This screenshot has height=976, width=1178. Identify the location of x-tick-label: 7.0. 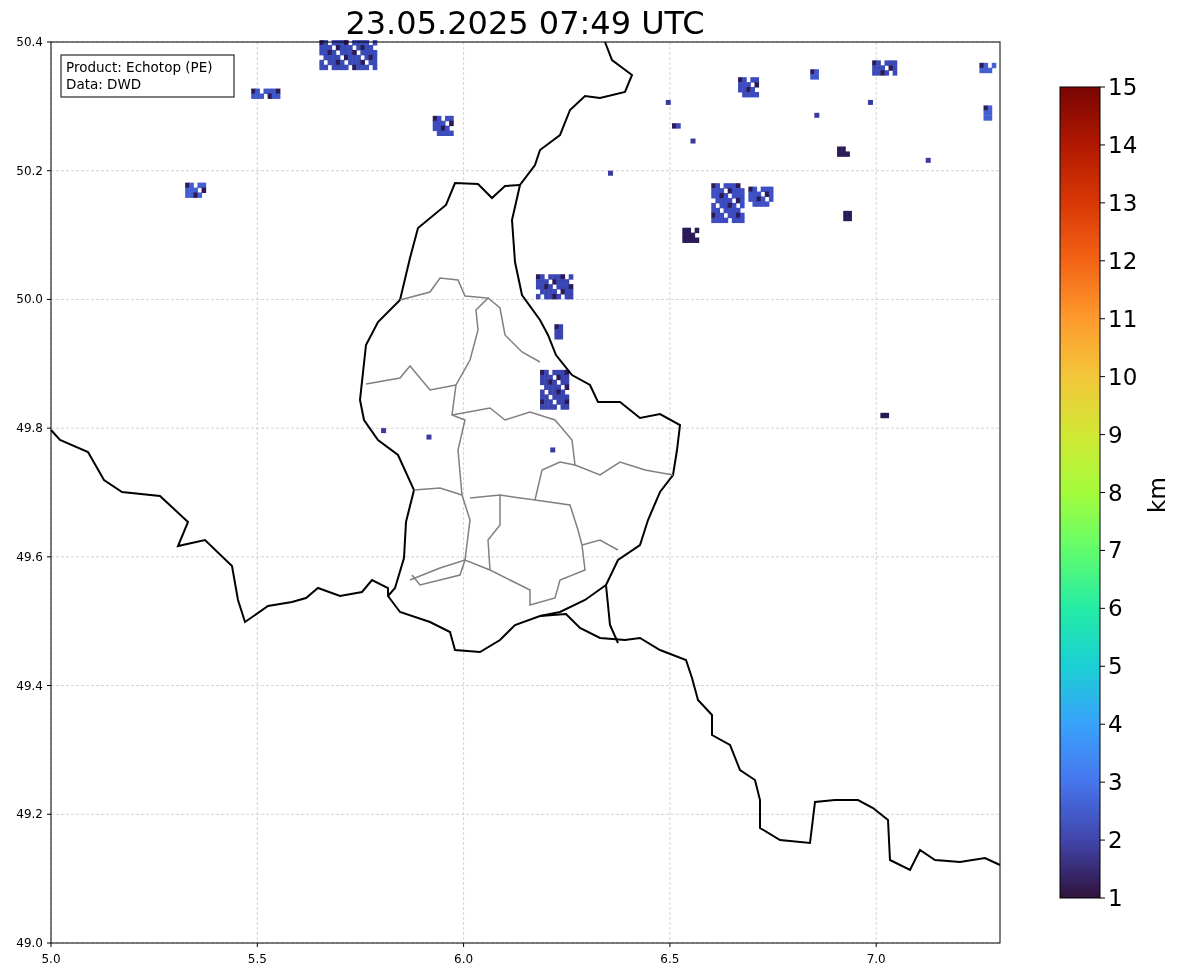
(876, 959).